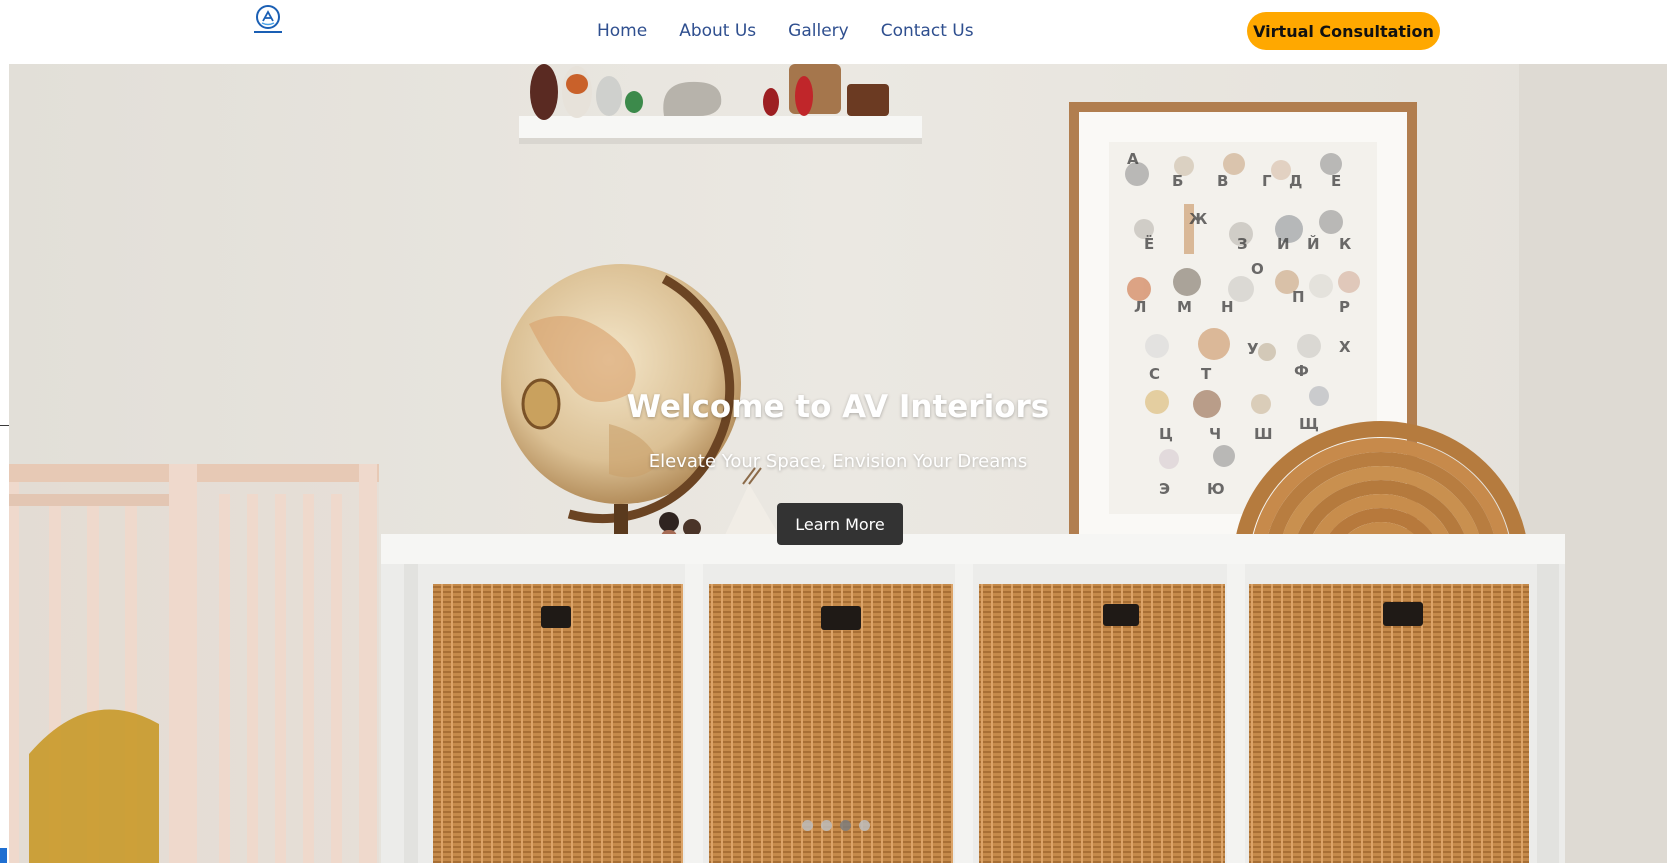 The height and width of the screenshot is (863, 1667). I want to click on hero-subtitle: Elevate Your Space, Envision Your Dreams, so click(838, 461).